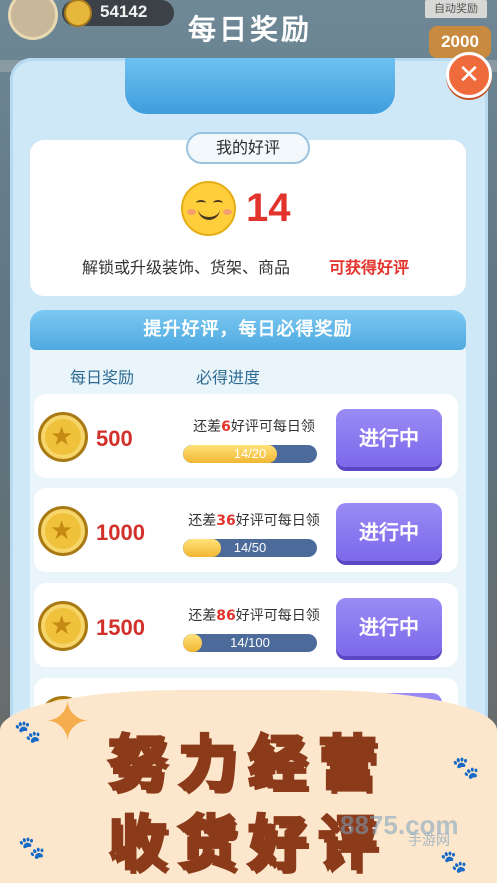 Image resolution: width=497 pixels, height=883 pixels. What do you see at coordinates (369, 267) in the screenshot?
I see `review-highlight: 可获得好评` at bounding box center [369, 267].